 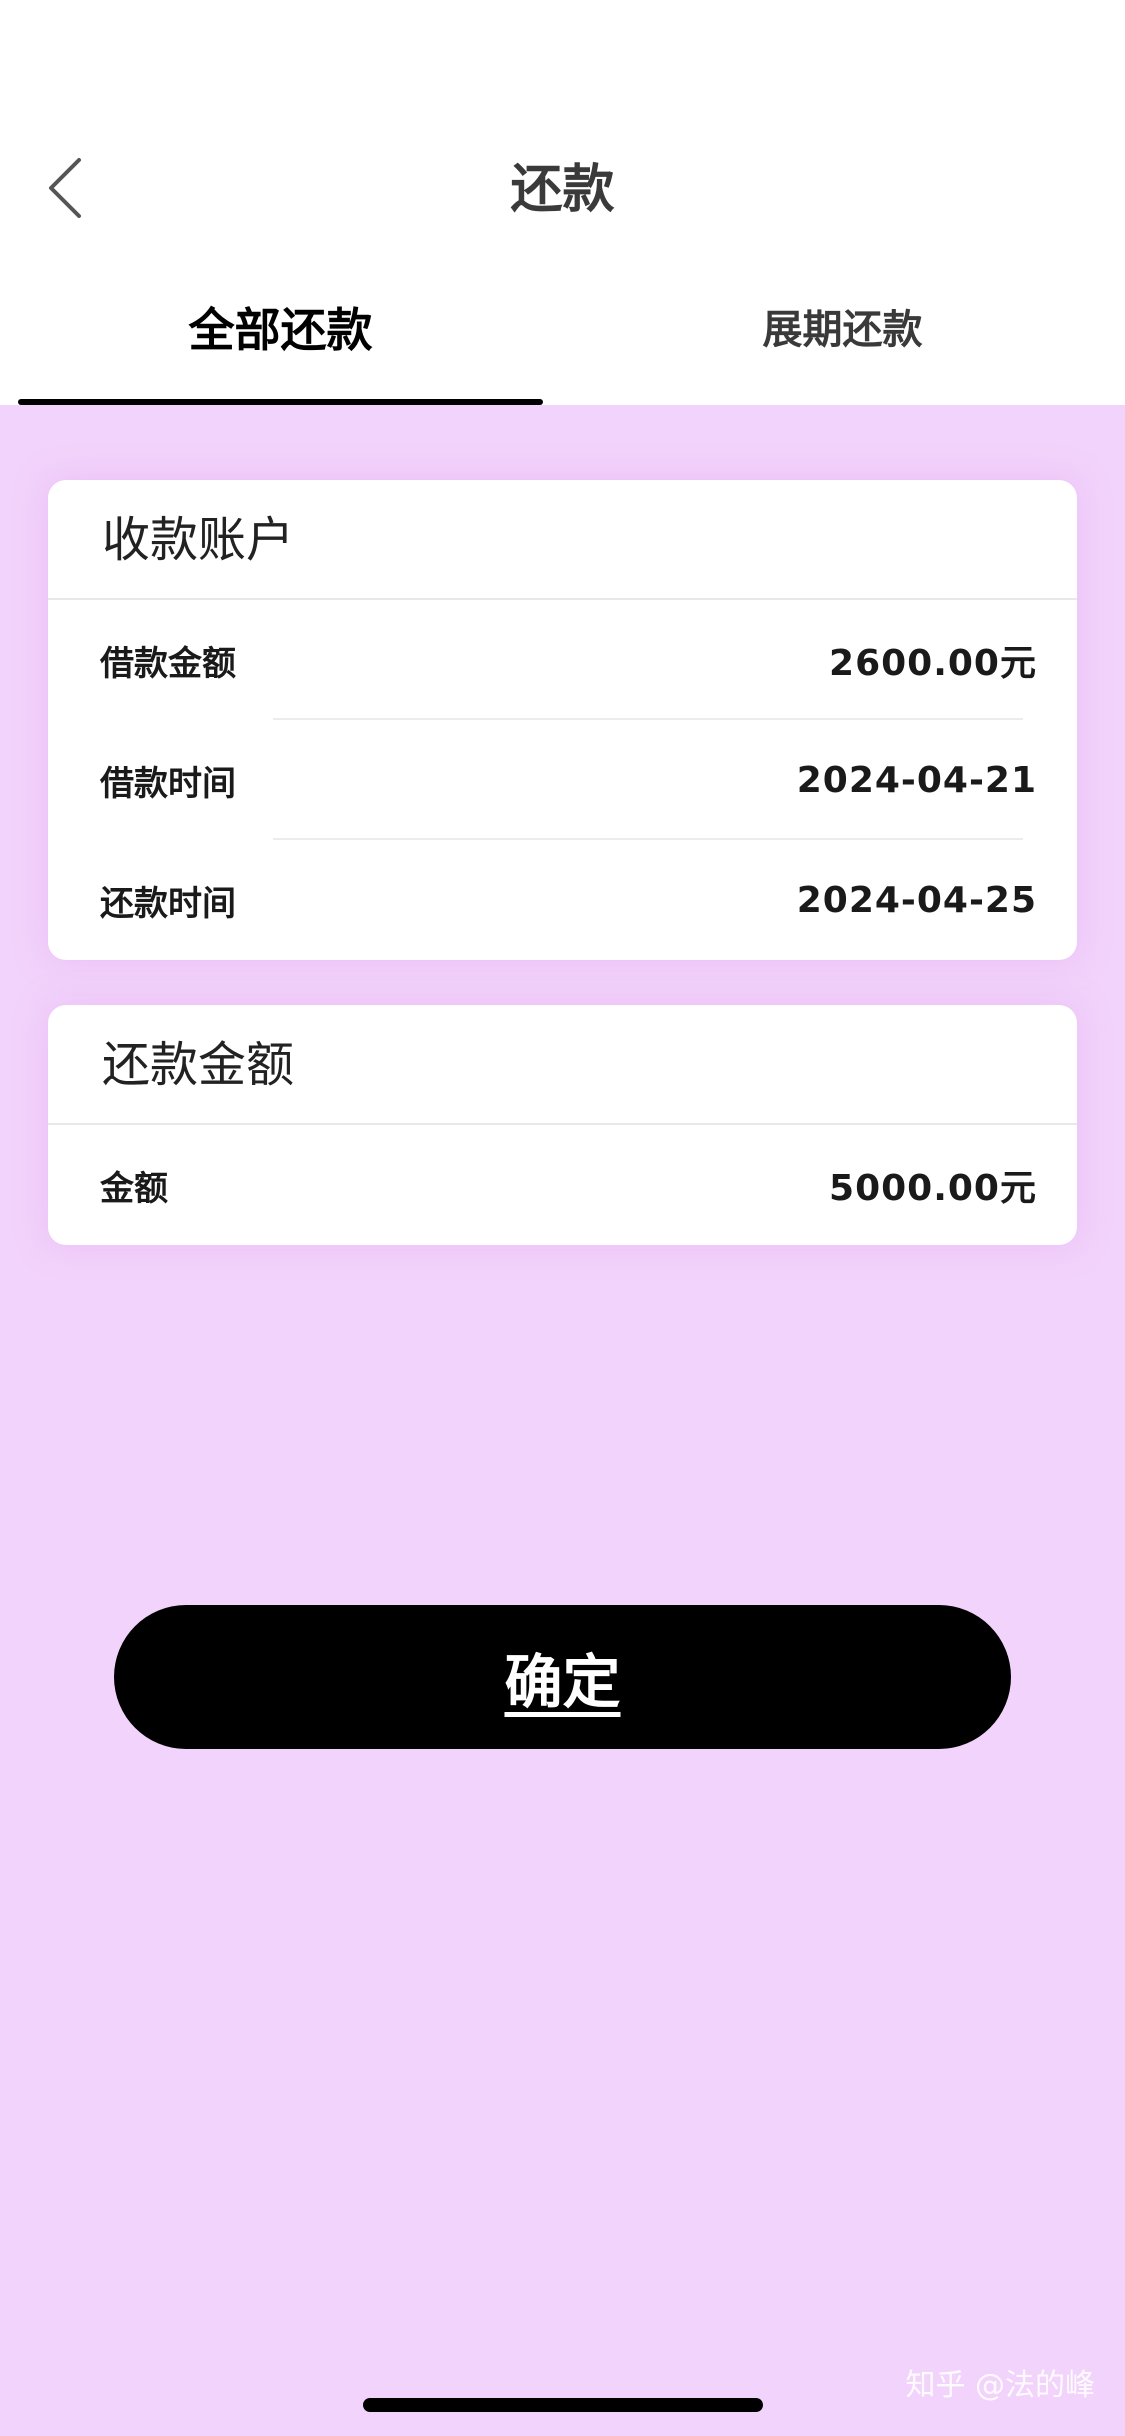 What do you see at coordinates (563, 2405) in the screenshot?
I see `home-indicator` at bounding box center [563, 2405].